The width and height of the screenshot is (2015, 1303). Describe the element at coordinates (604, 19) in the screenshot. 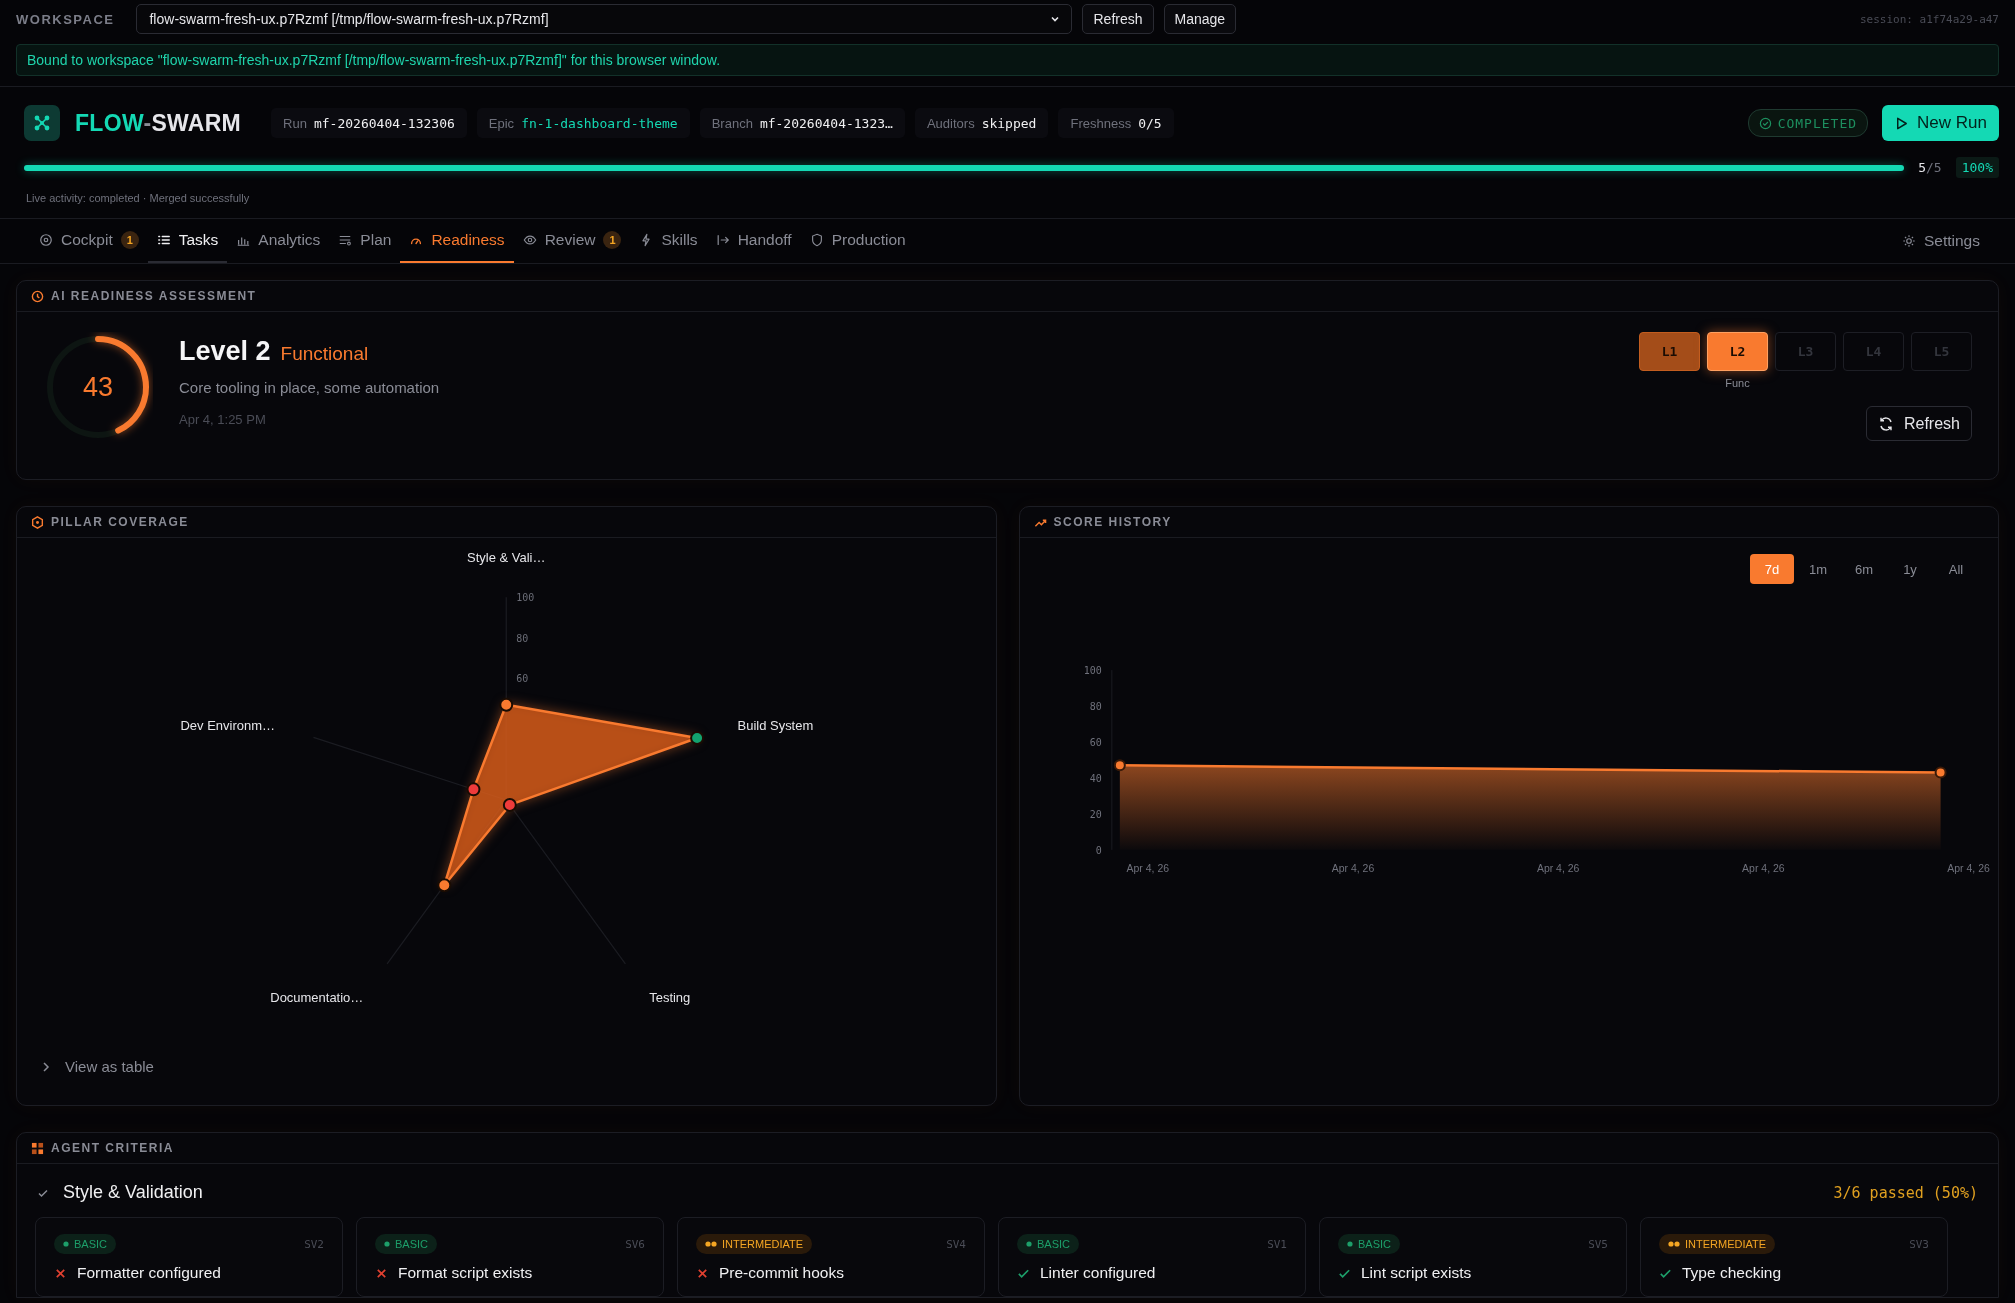

I see `workspace-select: flow-swarm-fresh-ux.p7Rzmf [/tmp/flow-swarm-fresh-ux.p7Rzmf]` at that location.